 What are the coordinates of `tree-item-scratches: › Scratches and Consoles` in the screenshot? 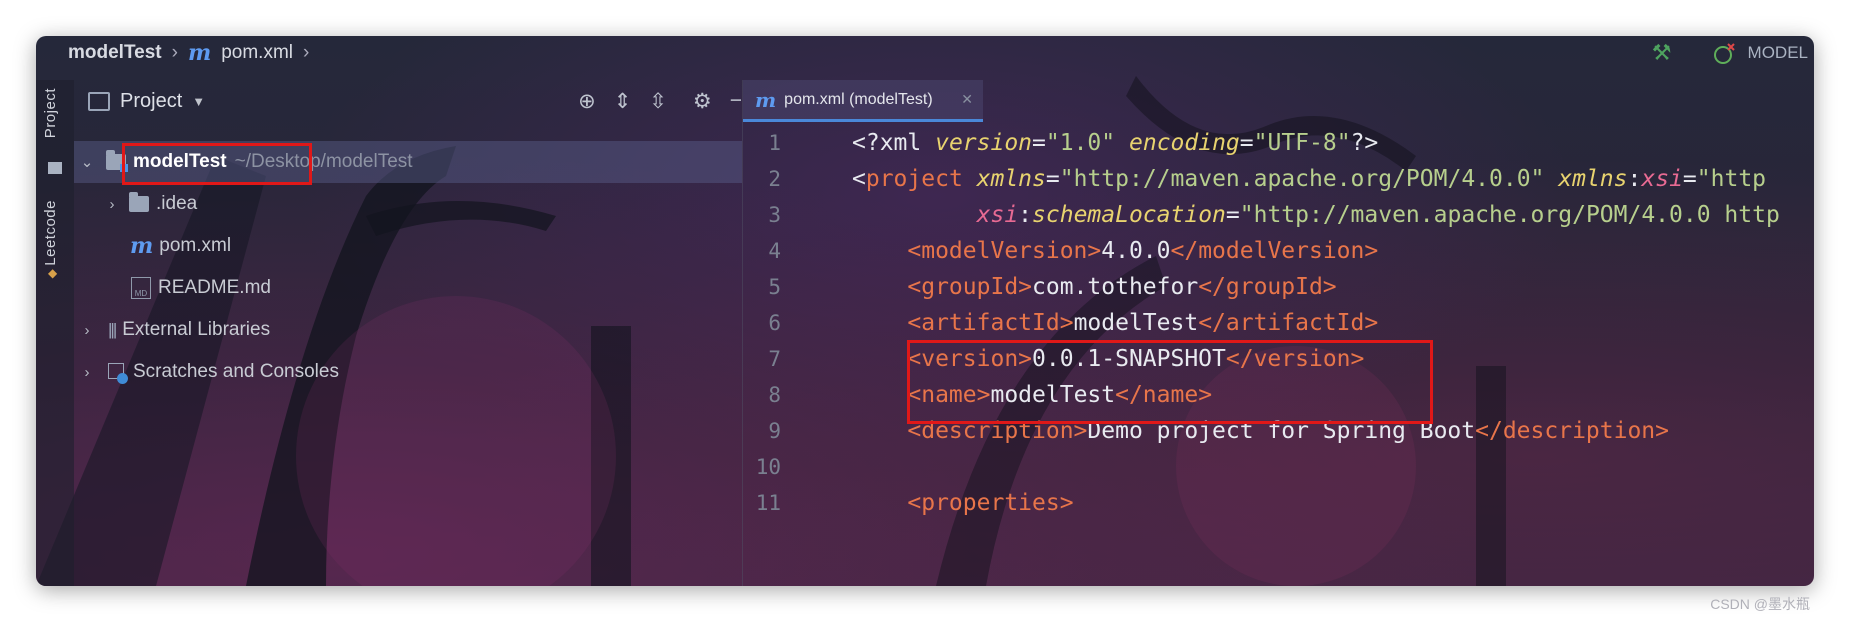 It's located at (206, 372).